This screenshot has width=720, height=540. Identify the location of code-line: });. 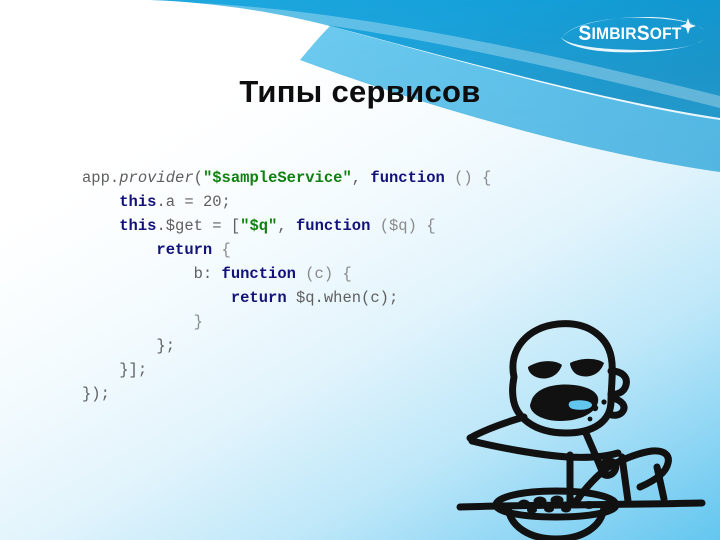
(286, 394).